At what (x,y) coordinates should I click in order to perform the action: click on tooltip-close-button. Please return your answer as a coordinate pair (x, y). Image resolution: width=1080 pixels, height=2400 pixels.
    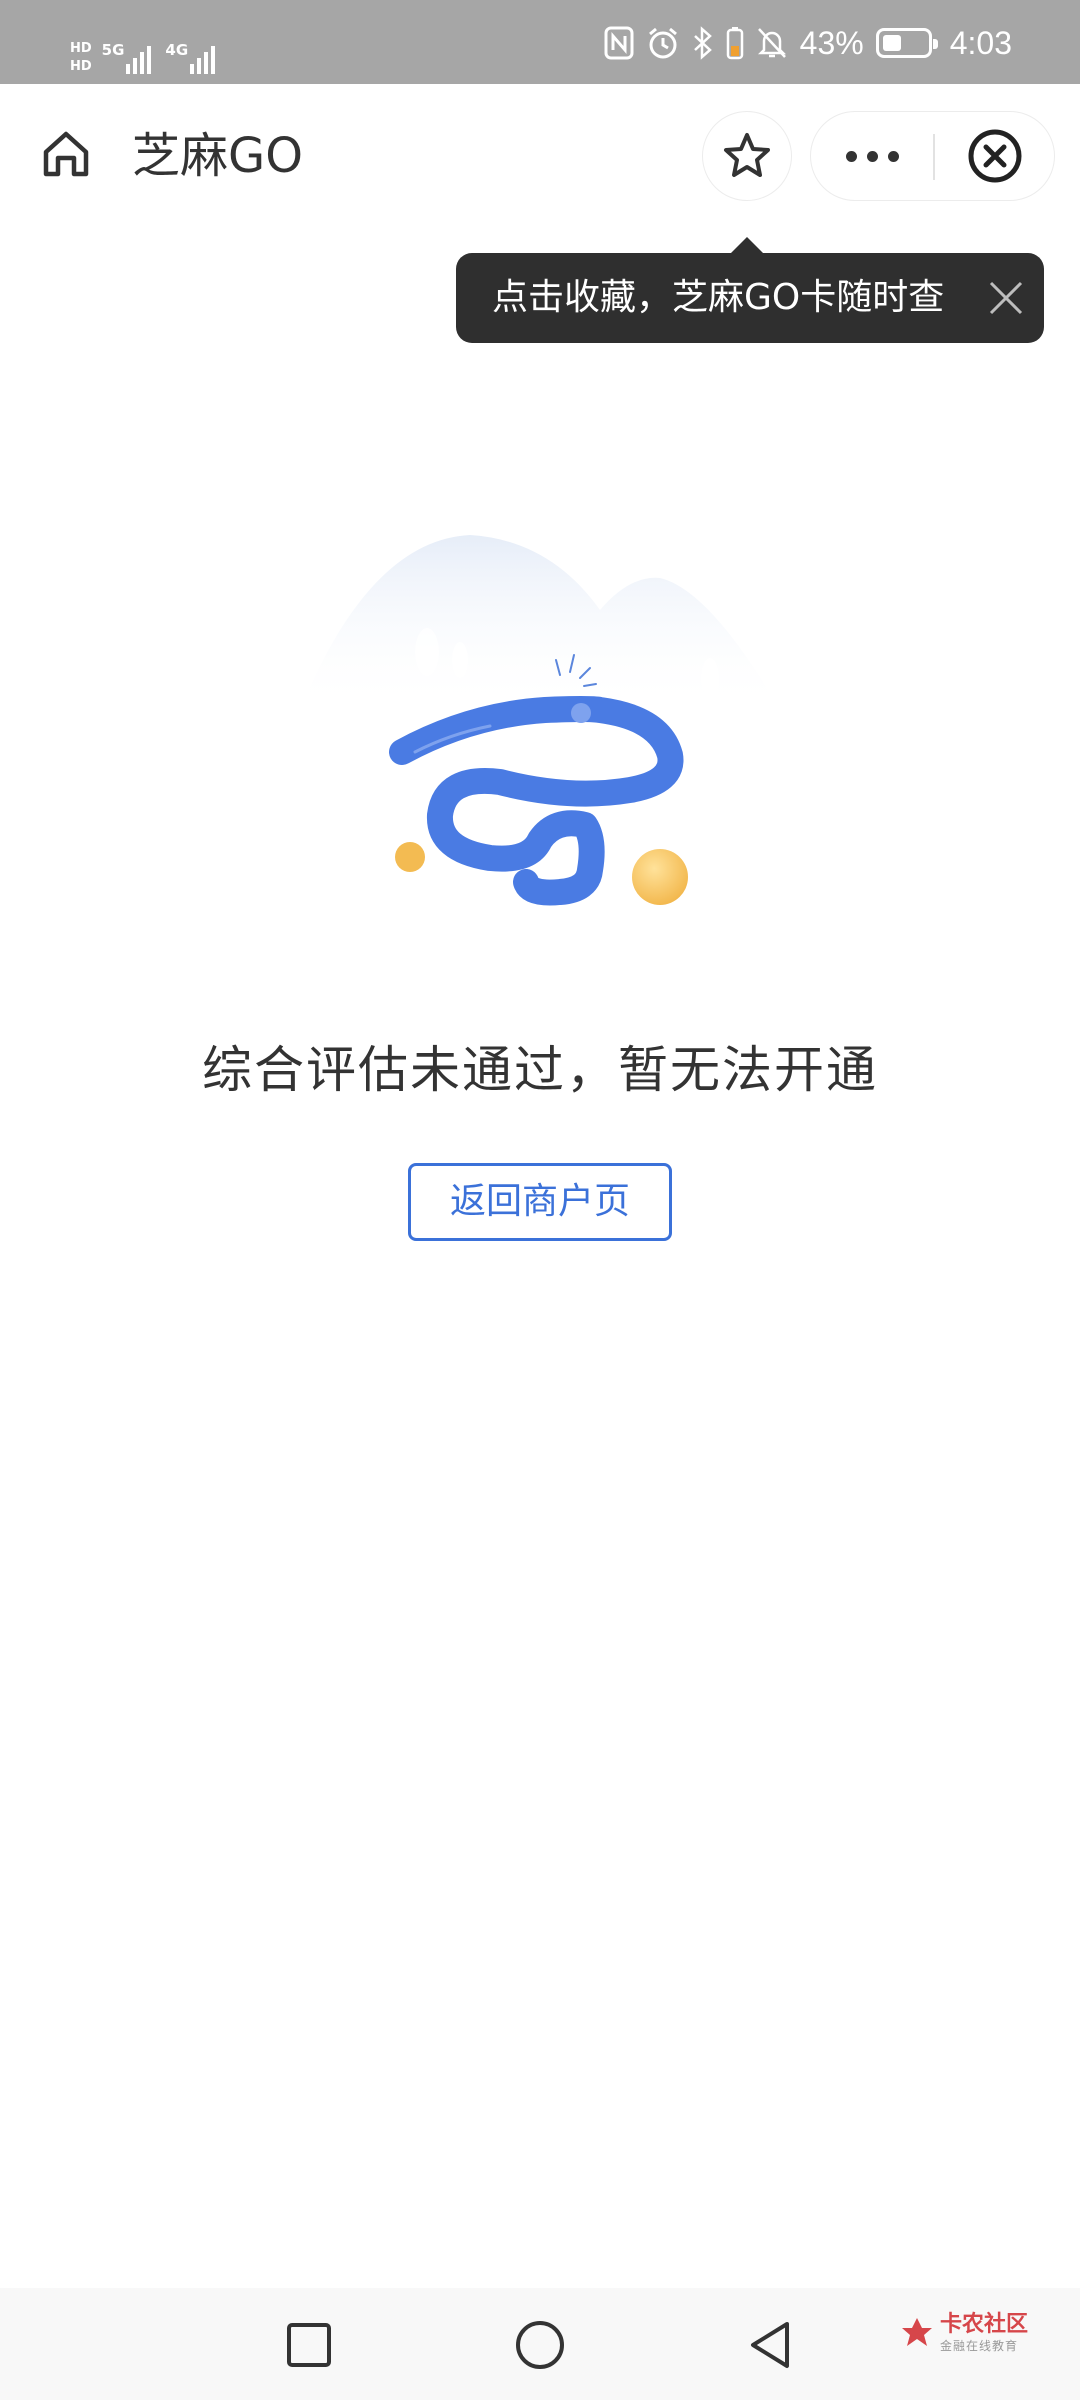
    Looking at the image, I should click on (1006, 298).